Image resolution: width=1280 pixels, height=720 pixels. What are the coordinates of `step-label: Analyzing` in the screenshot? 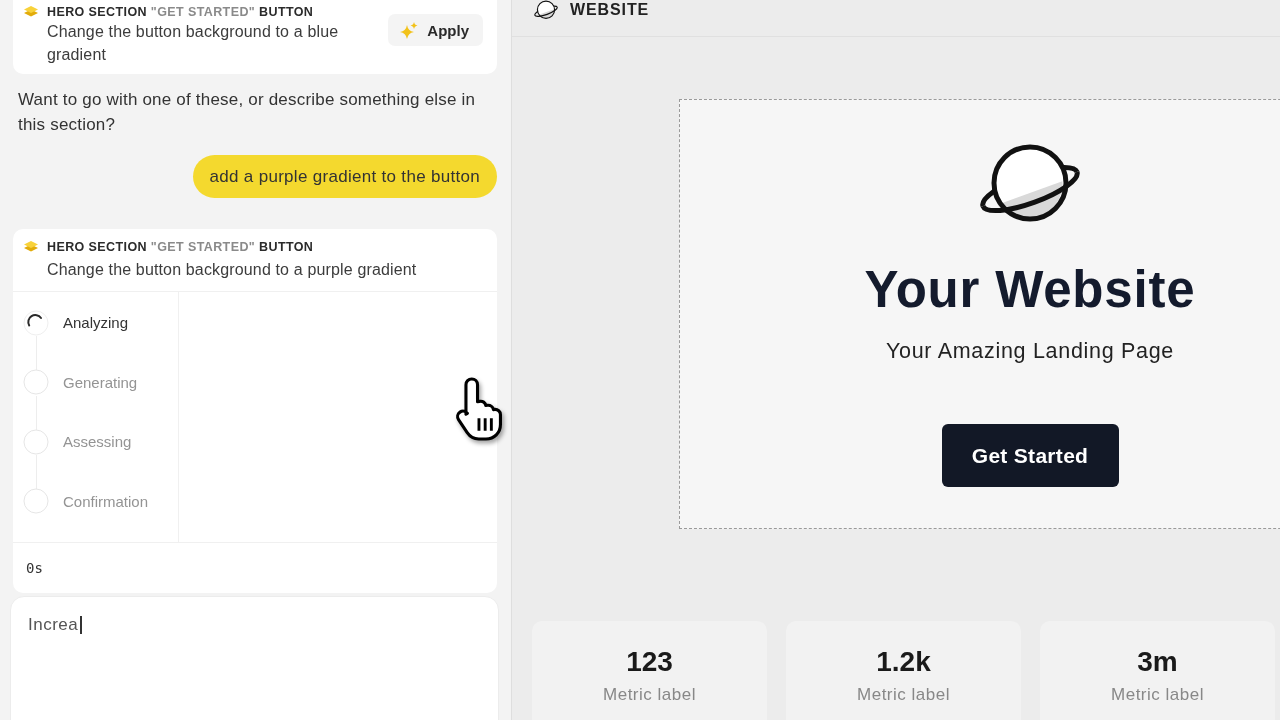 It's located at (96, 323).